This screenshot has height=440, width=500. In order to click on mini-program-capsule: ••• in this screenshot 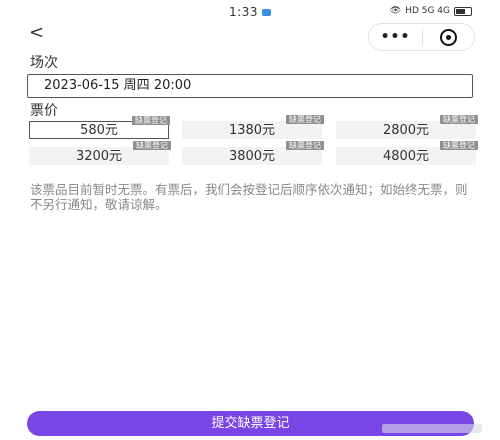, I will do `click(421, 37)`.